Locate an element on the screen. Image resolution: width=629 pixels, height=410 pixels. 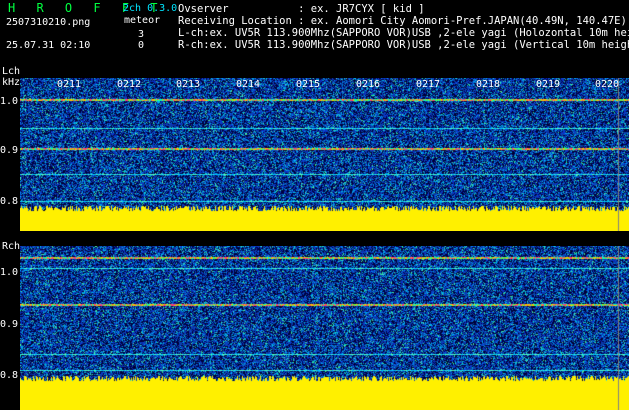
minute-label: 0213 is located at coordinates (188, 84).